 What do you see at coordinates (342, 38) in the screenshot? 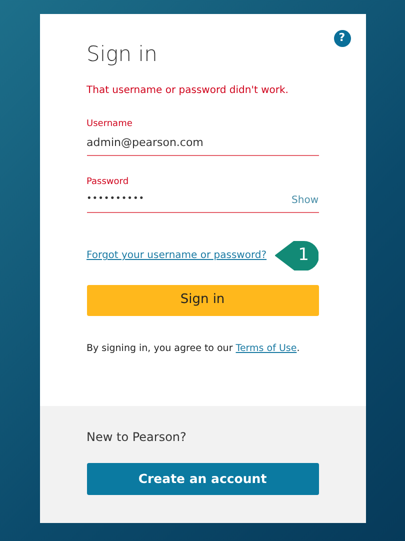
I see `help-button: ?` at bounding box center [342, 38].